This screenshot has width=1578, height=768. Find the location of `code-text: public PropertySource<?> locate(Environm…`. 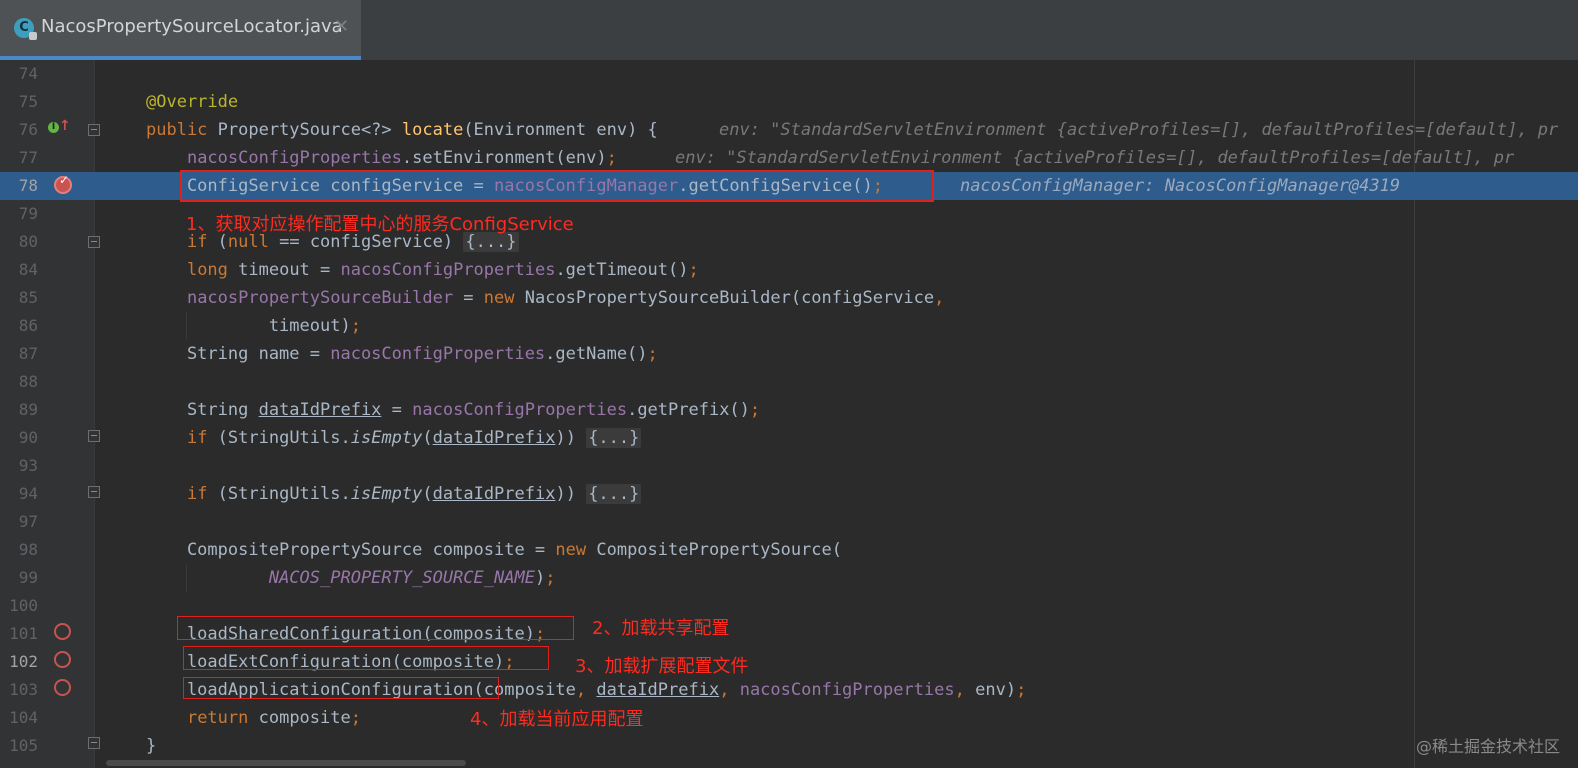

code-text: public PropertySource<?> locate(Environm… is located at coordinates (402, 130).